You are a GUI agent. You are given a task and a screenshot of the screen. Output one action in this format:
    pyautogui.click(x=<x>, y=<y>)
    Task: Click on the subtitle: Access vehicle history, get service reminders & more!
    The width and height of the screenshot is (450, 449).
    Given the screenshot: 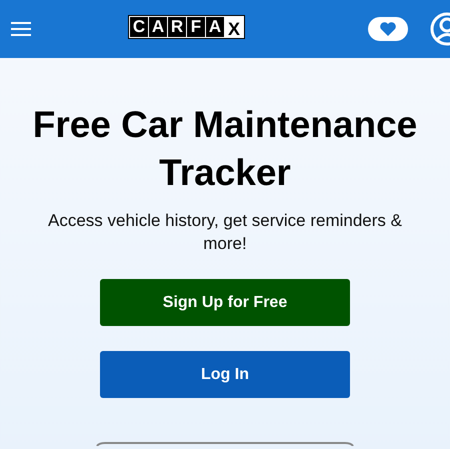 What is the action you would take?
    pyautogui.click(x=225, y=232)
    